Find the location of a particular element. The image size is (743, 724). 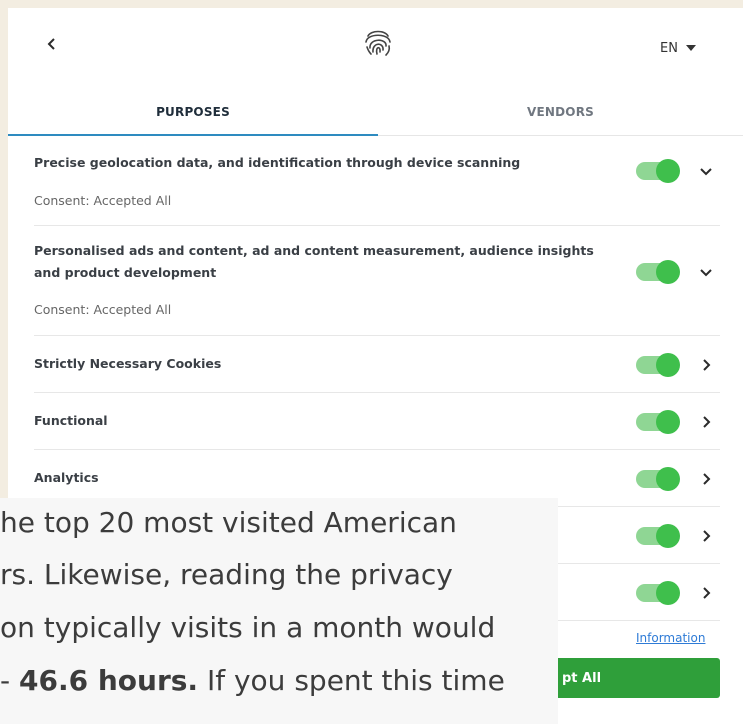

accept-all-button: pt All is located at coordinates (634, 678).